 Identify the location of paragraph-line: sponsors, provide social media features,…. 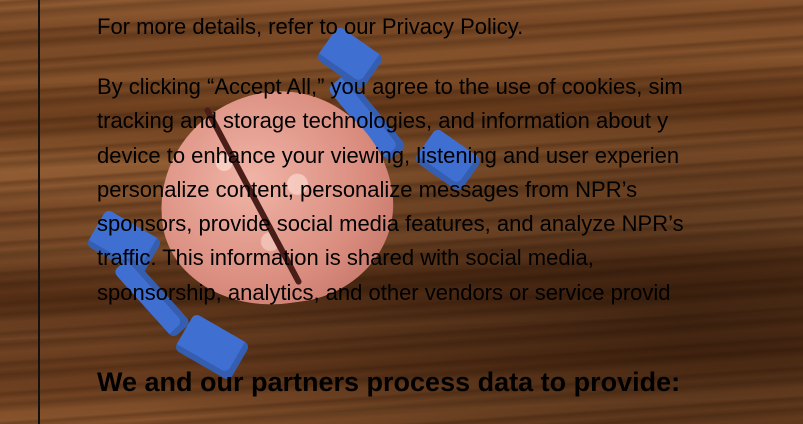
(390, 224).